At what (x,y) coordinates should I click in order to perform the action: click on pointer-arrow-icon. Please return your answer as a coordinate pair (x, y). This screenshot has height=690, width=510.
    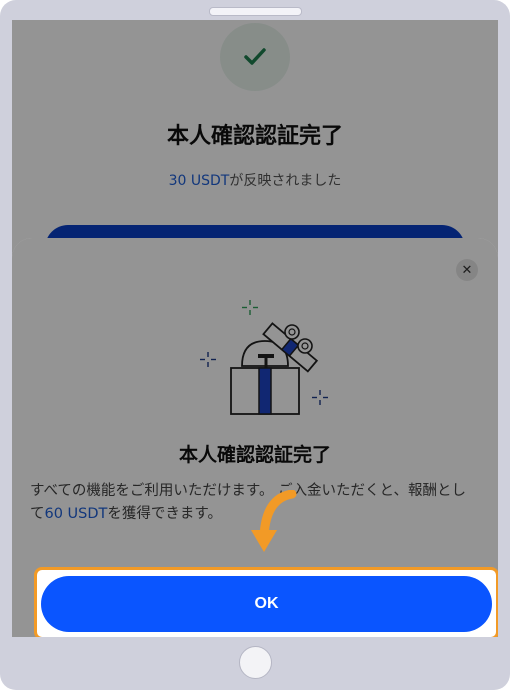
    Looking at the image, I should click on (274, 521).